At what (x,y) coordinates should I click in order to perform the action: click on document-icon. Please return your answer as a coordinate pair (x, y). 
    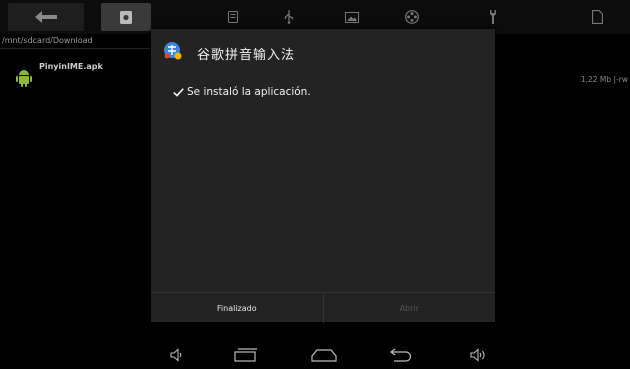
    Looking at the image, I should click on (597, 17).